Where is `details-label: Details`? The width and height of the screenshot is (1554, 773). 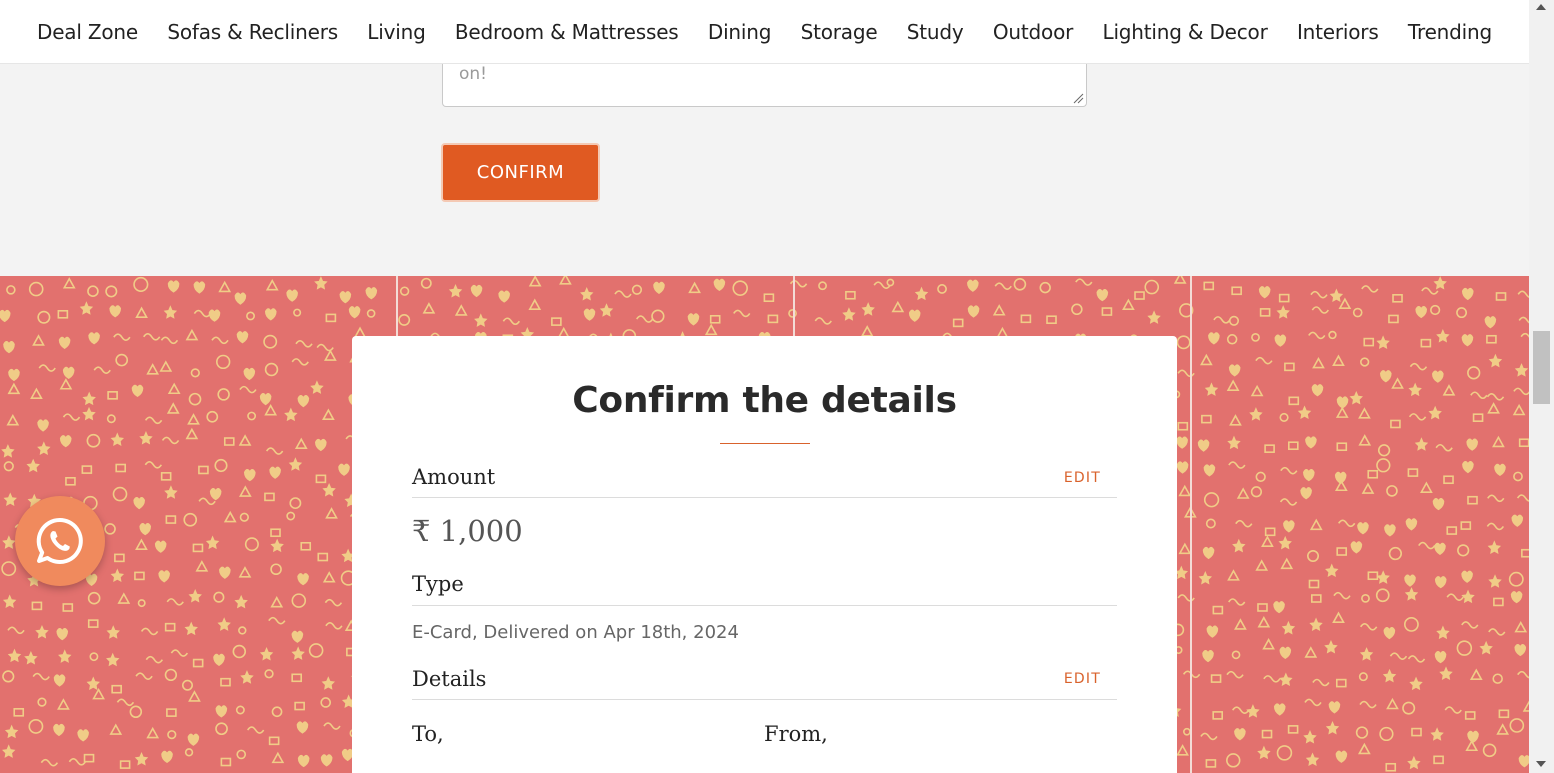
details-label: Details is located at coordinates (449, 679).